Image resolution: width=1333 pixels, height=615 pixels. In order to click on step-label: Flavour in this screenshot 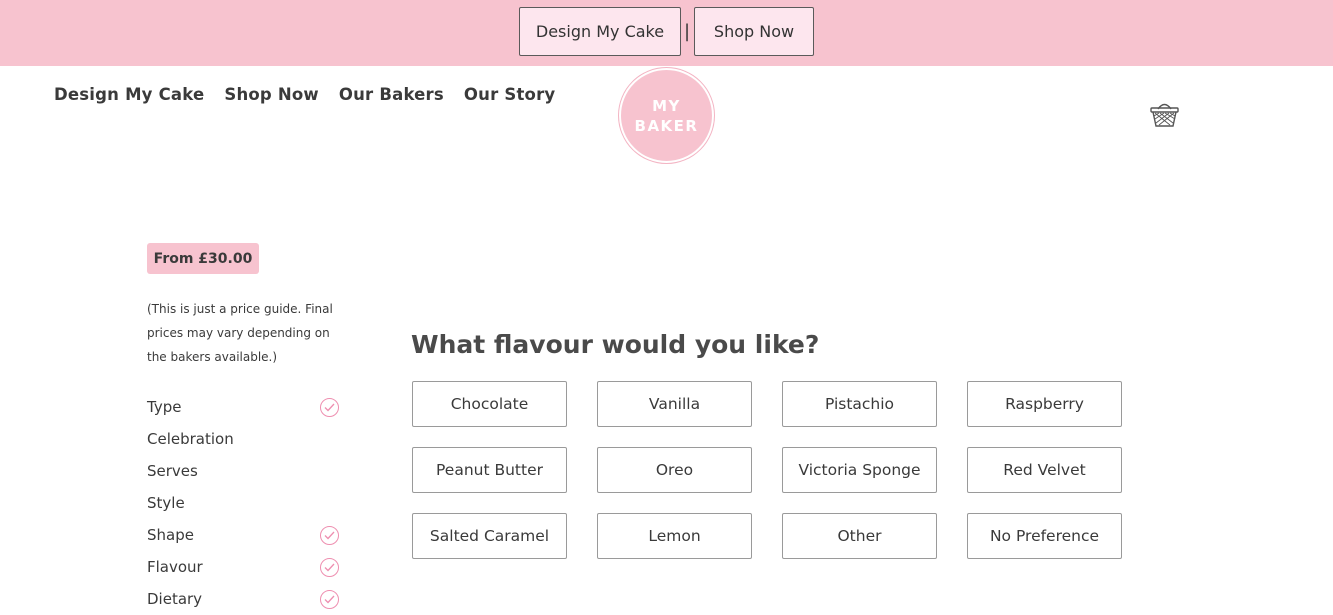, I will do `click(175, 567)`.